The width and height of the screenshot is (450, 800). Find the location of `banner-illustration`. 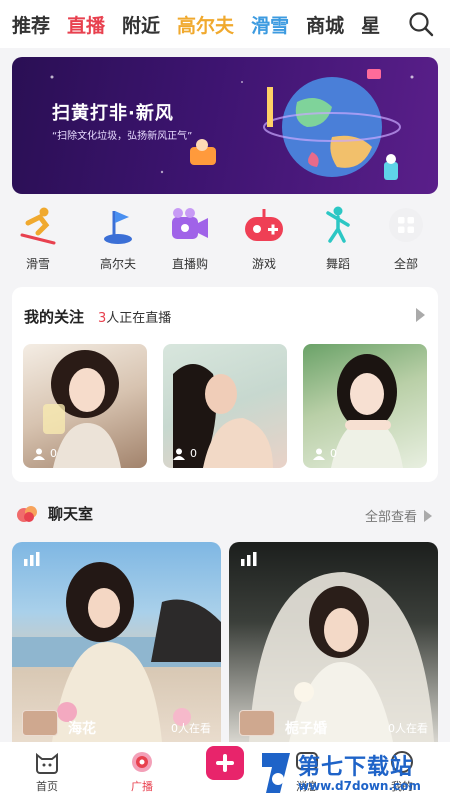

banner-illustration is located at coordinates (232, 124).